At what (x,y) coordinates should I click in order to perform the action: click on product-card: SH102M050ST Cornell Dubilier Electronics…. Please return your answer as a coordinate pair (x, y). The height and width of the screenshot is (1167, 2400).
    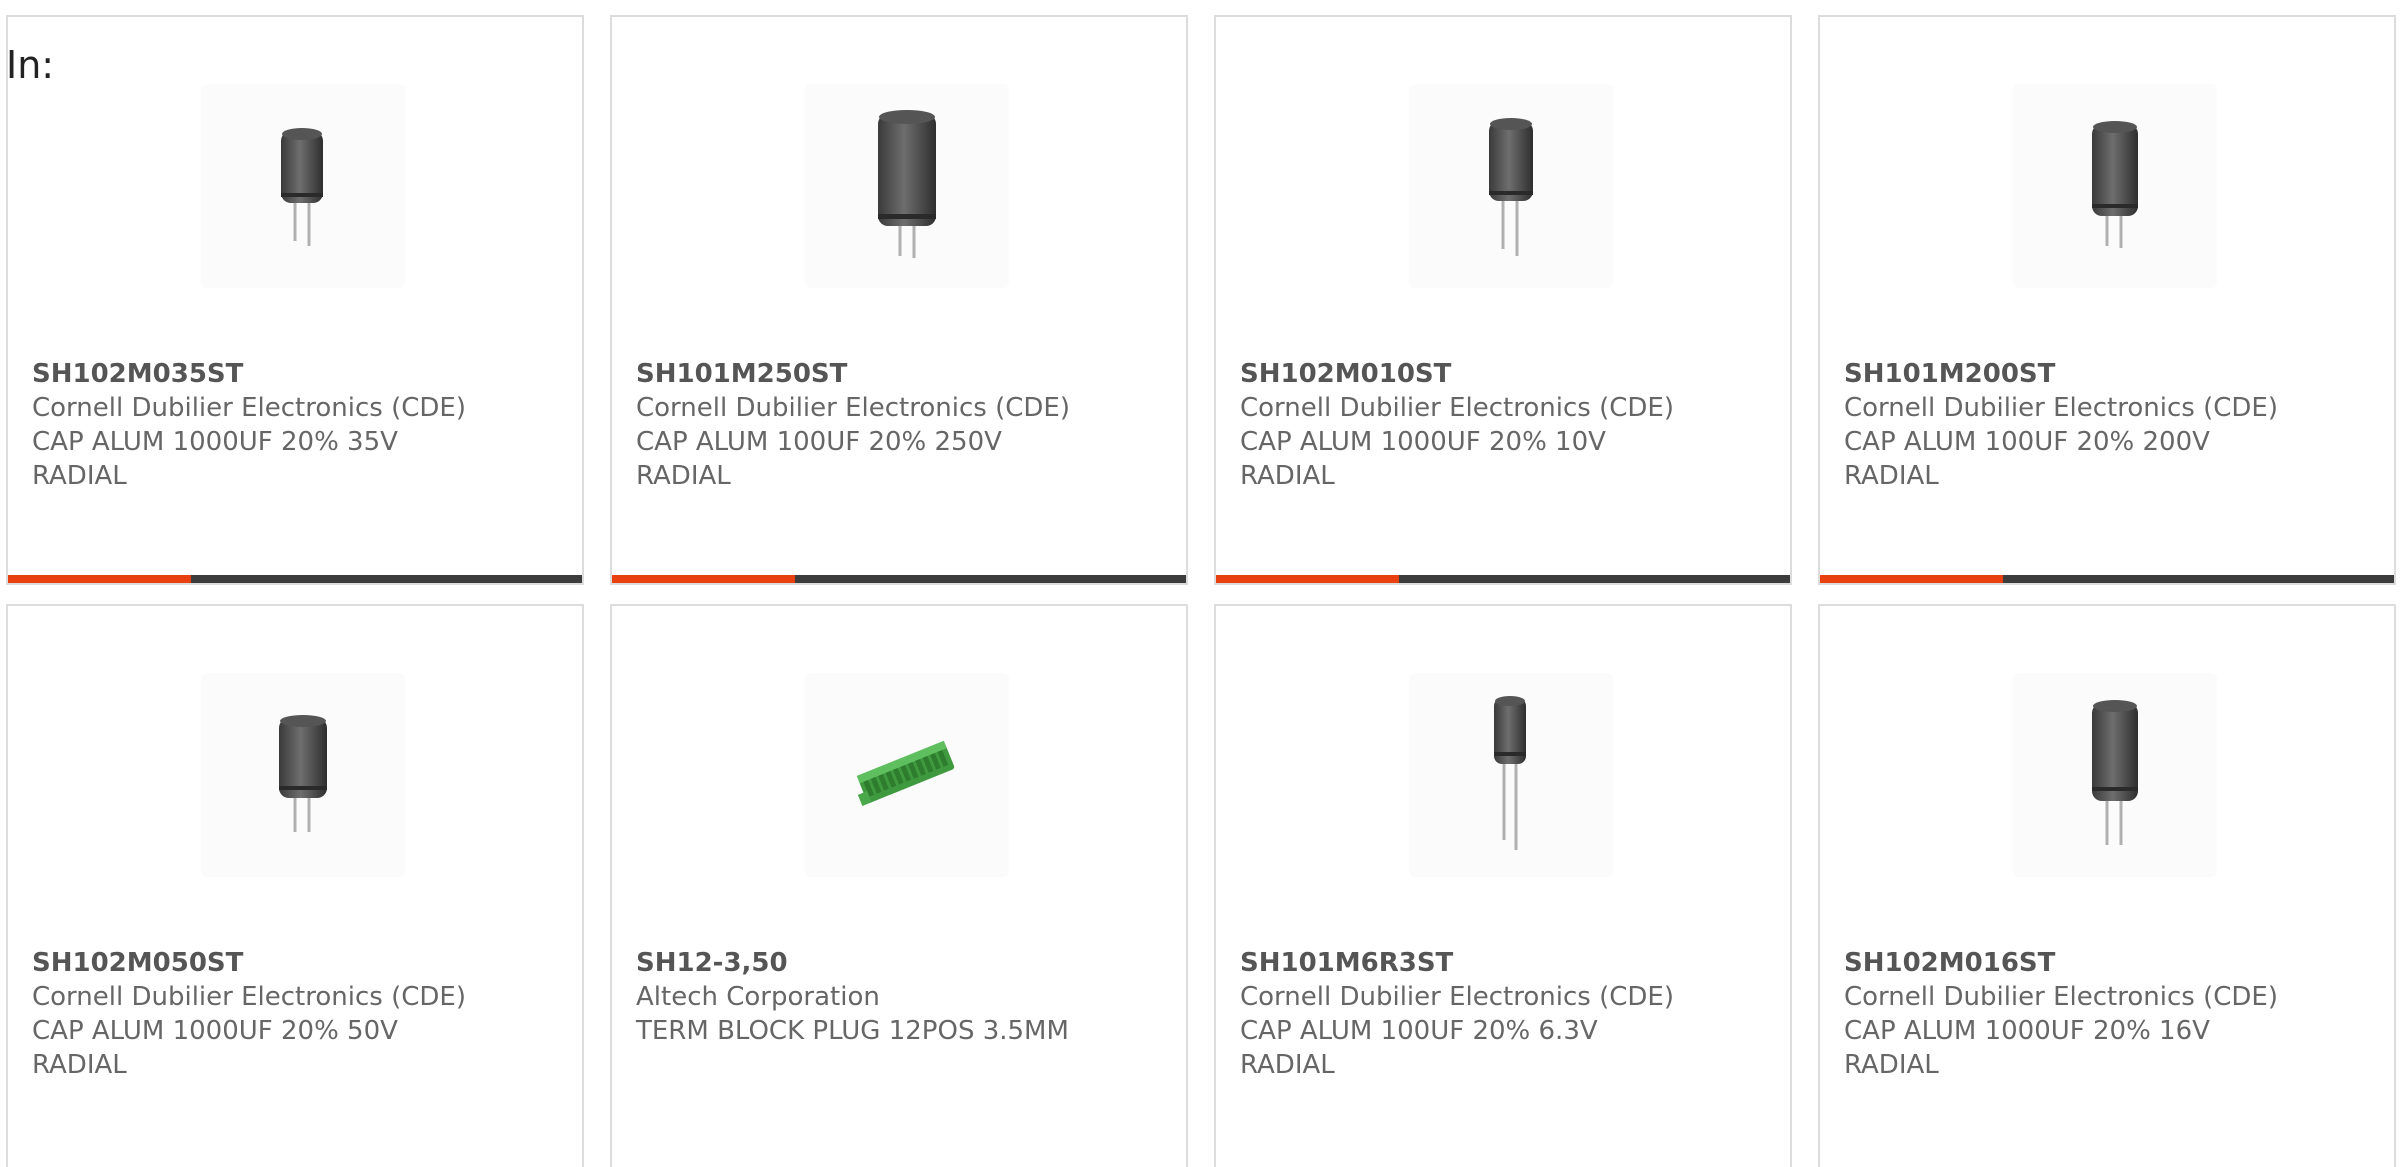
    Looking at the image, I should click on (295, 885).